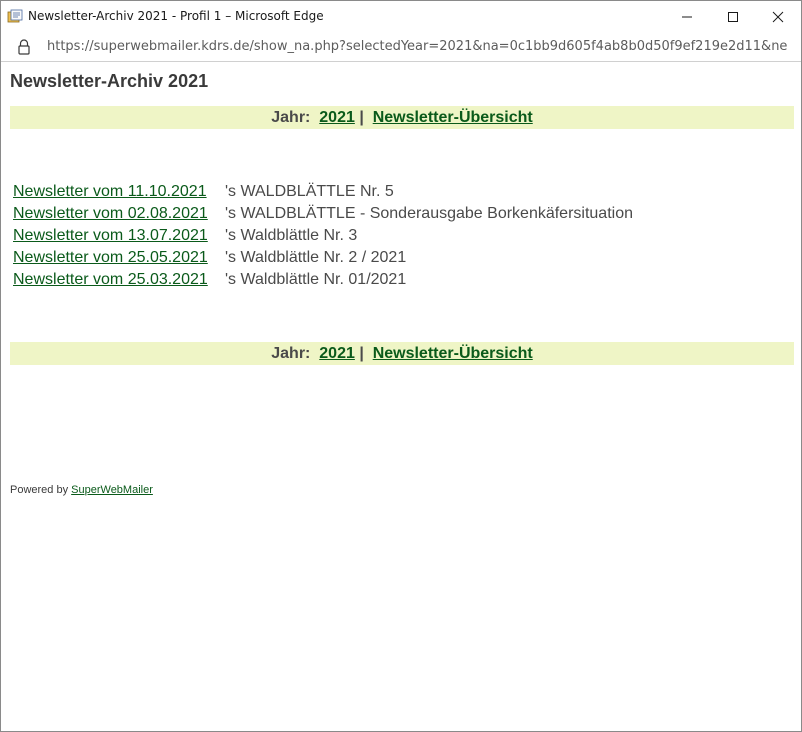 This screenshot has width=802, height=732. Describe the element at coordinates (119, 214) in the screenshot. I see `newsletter-link: Newsletter vom 02.08.2021` at that location.